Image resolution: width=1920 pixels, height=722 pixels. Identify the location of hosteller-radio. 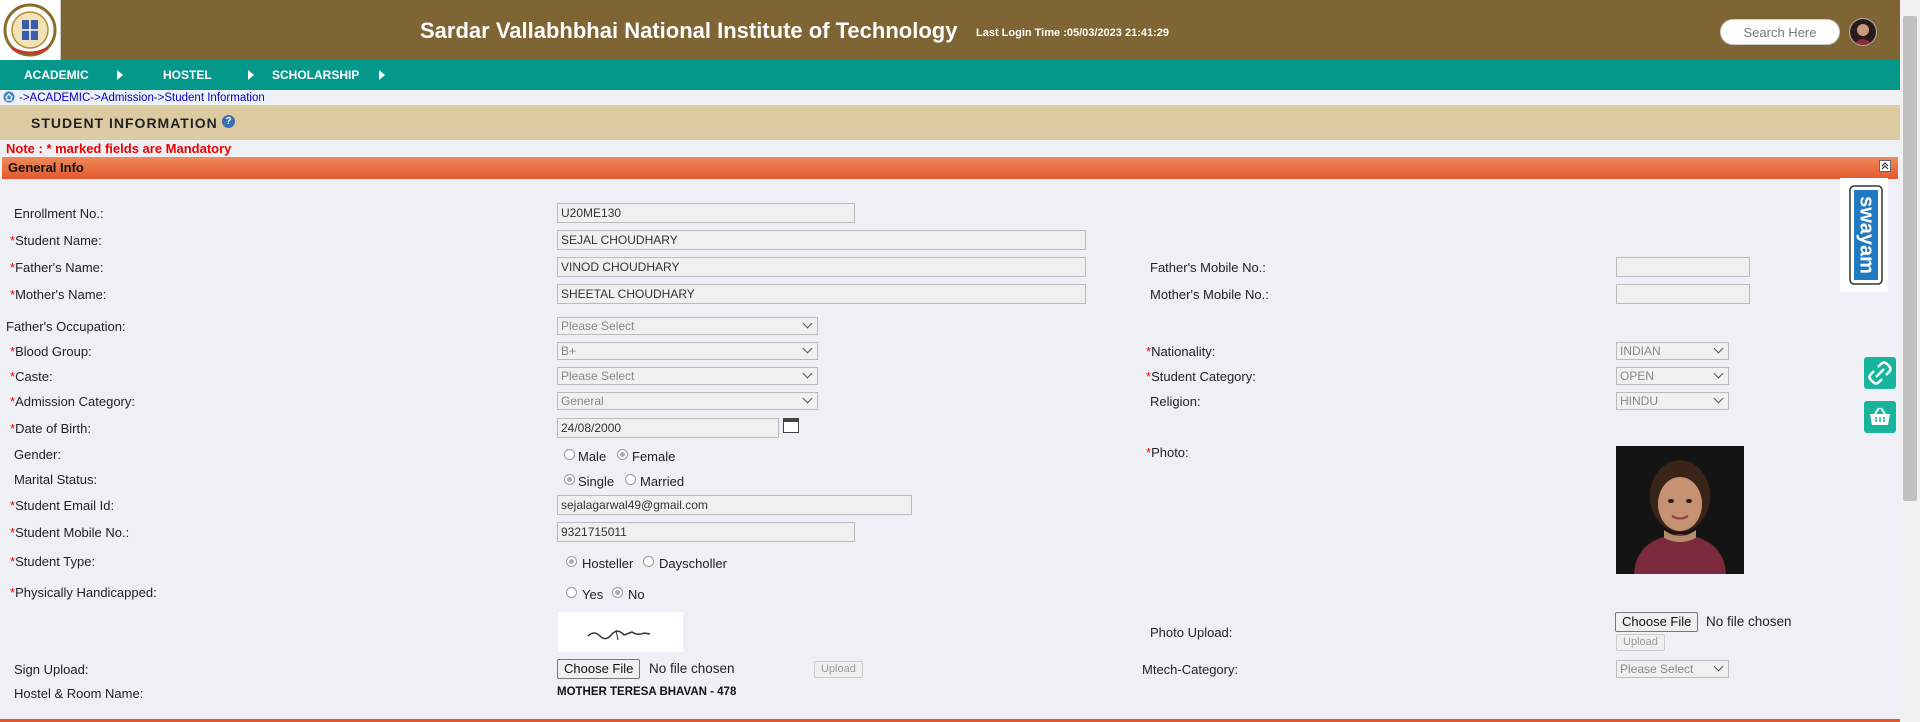
(571, 561).